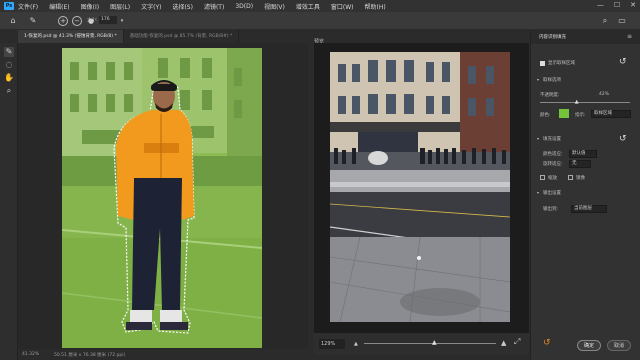  What do you see at coordinates (551, 209) in the screenshot?
I see `output-to-label: 输出到:` at bounding box center [551, 209].